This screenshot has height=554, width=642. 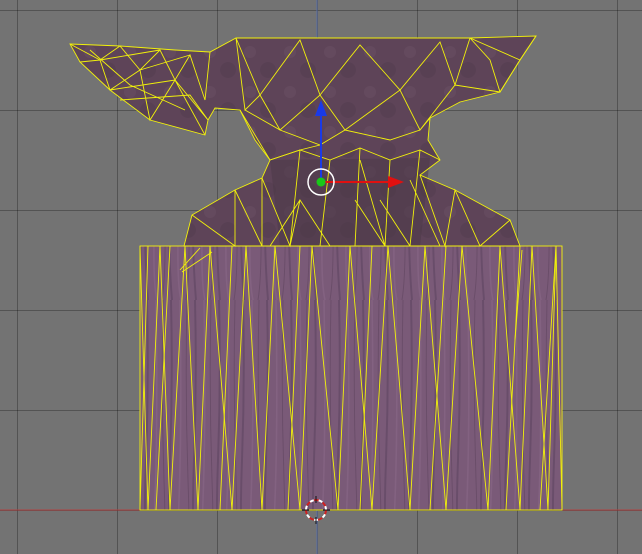 What do you see at coordinates (321, 182) in the screenshot?
I see `pivot-point` at bounding box center [321, 182].